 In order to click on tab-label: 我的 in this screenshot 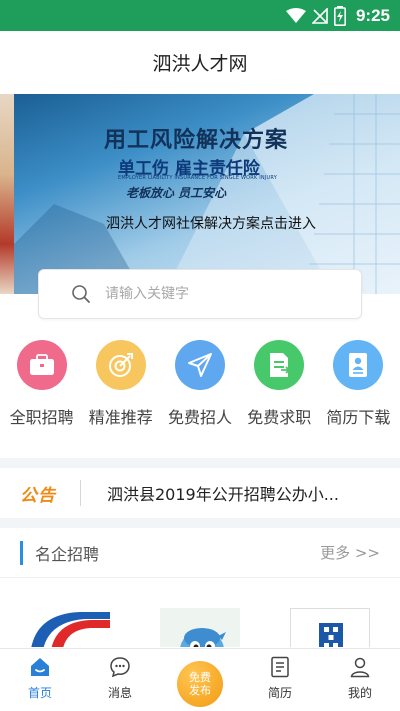, I will do `click(359, 693)`.